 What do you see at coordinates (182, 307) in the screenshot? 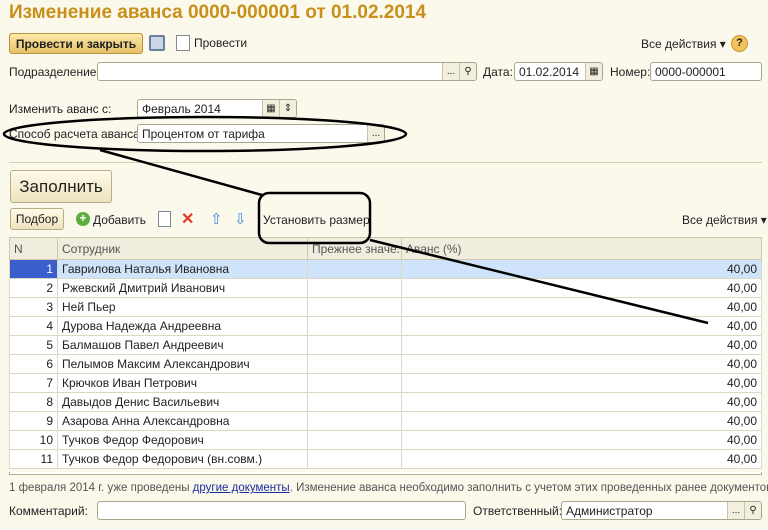
I see `employee-name: Ней Пьер` at bounding box center [182, 307].